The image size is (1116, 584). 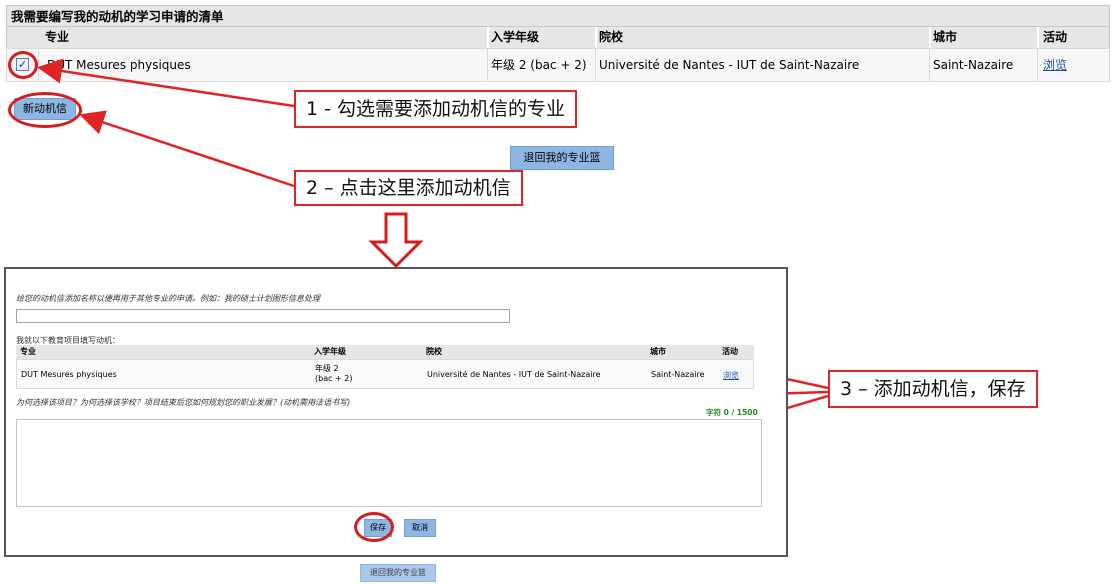 I want to click on name-prompt: 给您的动机信添加名称以便再用于其他专业的申请。例如：我的硕士计划图形信息处理, so click(x=168, y=298).